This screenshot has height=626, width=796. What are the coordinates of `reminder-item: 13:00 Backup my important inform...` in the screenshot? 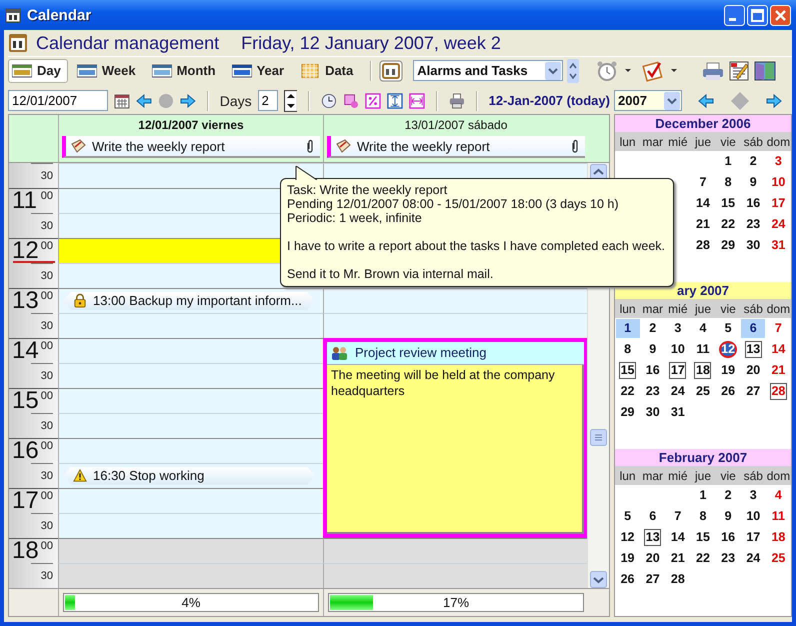 It's located at (189, 301).